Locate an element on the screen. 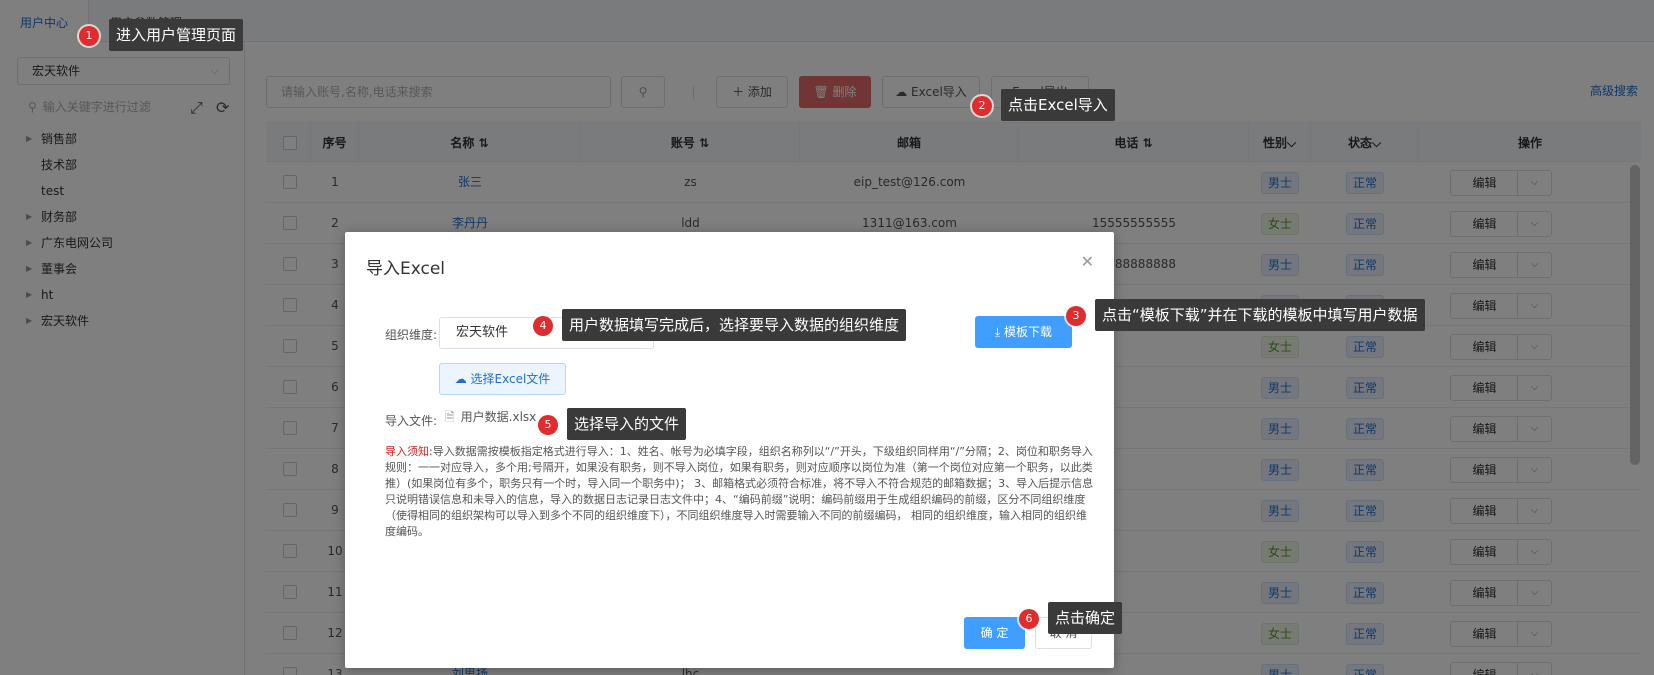 This screenshot has height=675, width=1654. step-tooltip-4: 用户数据填写完成后，选择要导入数据的组织维度 is located at coordinates (734, 325).